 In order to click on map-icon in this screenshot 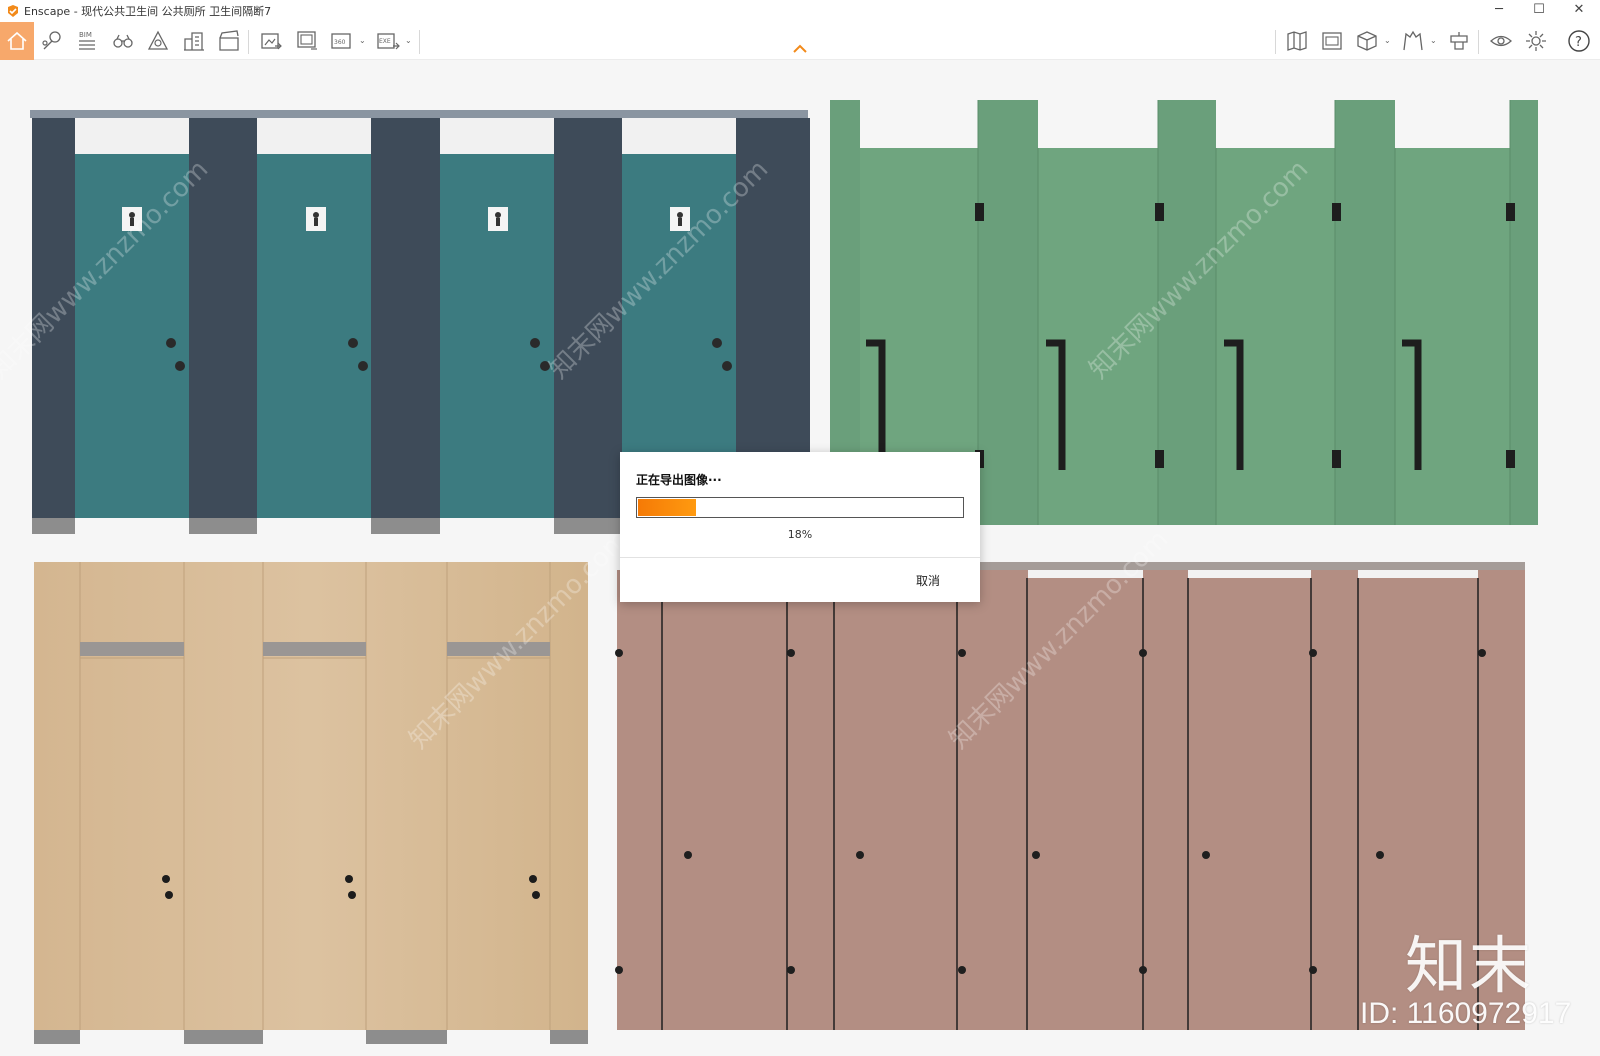, I will do `click(1297, 41)`.